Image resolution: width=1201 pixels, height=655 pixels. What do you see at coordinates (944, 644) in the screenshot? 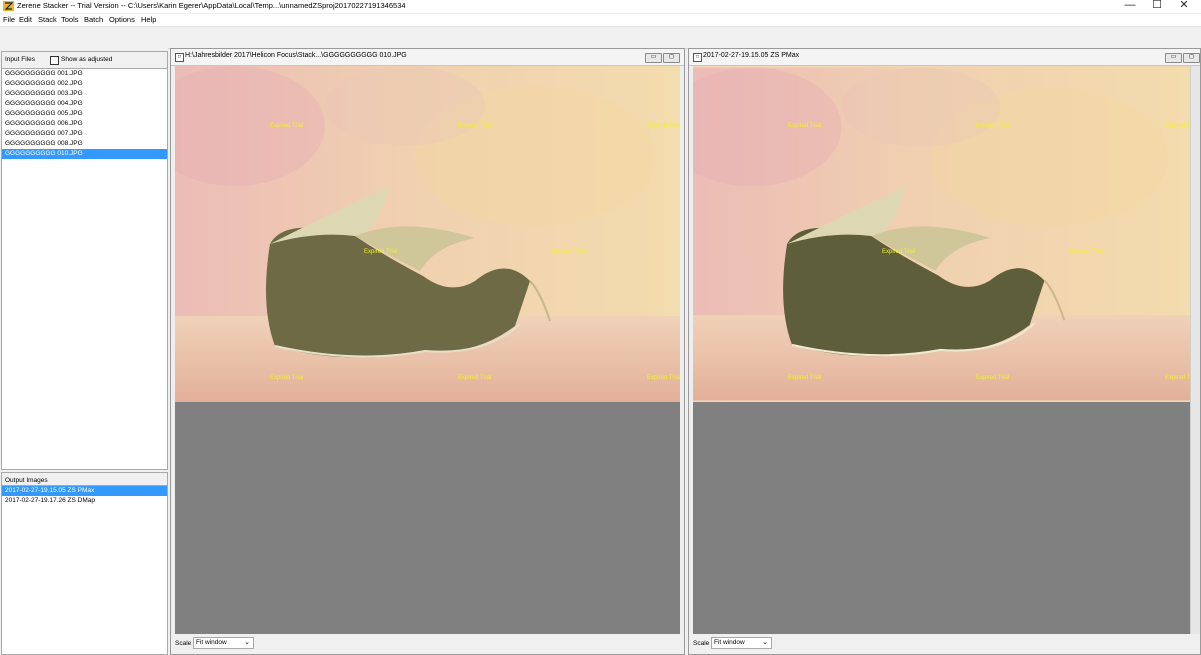
I see `output-scale-bar: Scale Fit window ⌄` at bounding box center [944, 644].